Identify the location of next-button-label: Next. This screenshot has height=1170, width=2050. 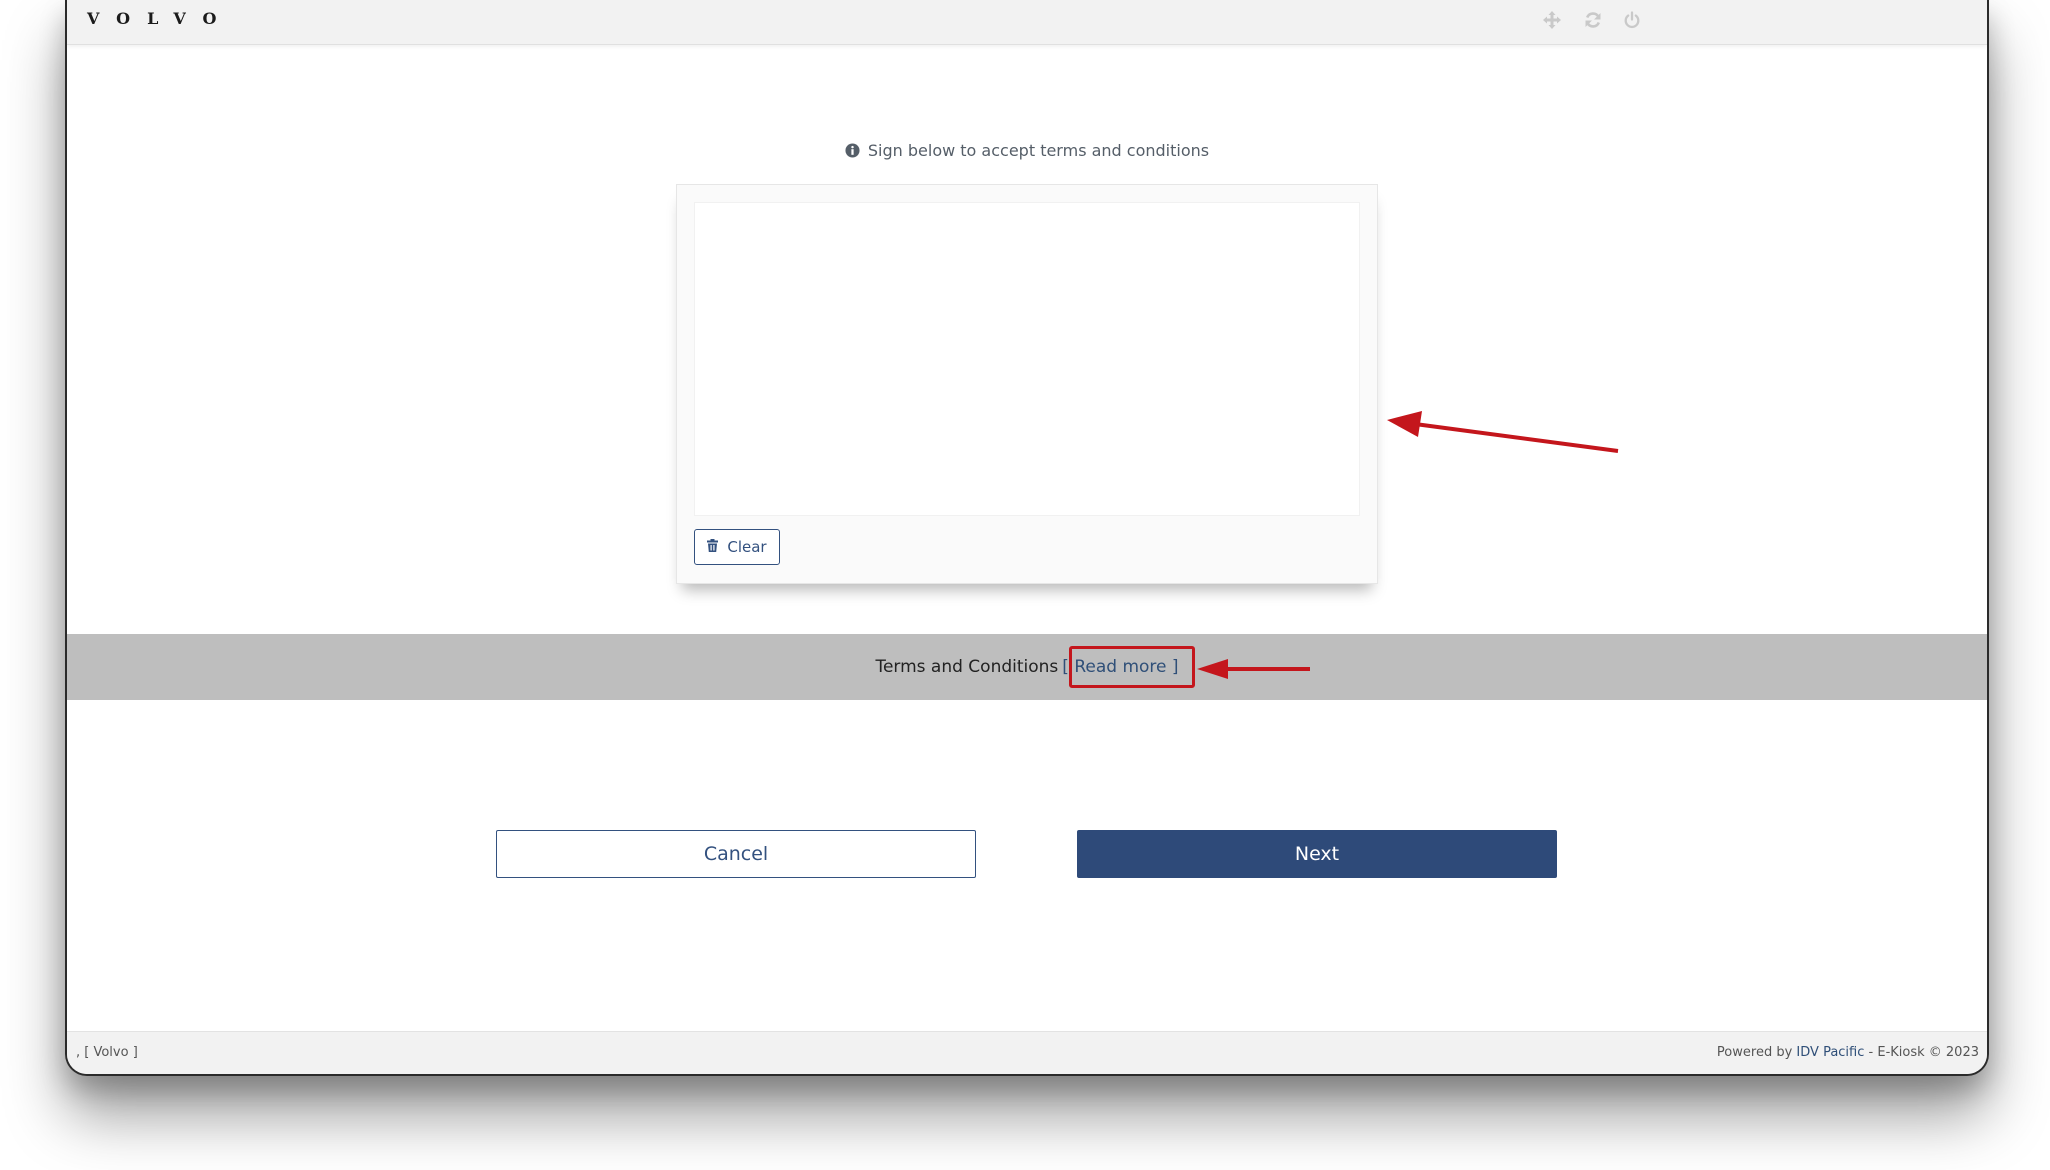
(1317, 854).